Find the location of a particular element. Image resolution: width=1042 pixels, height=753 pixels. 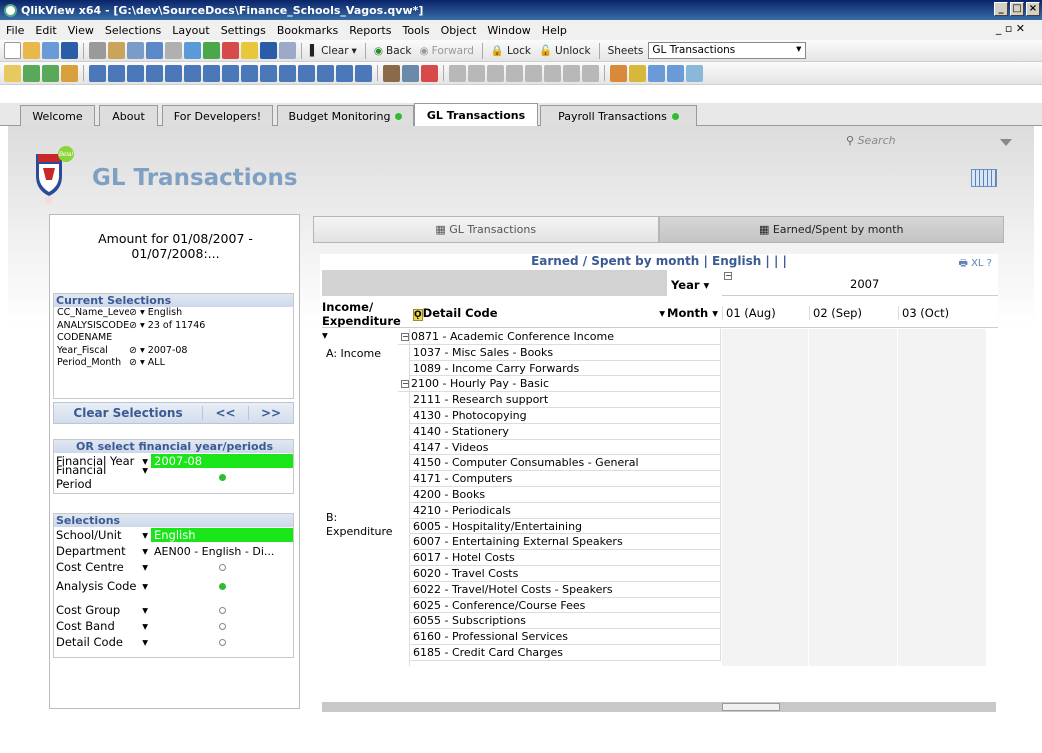

minimize-button: _ is located at coordinates (1001, 9).